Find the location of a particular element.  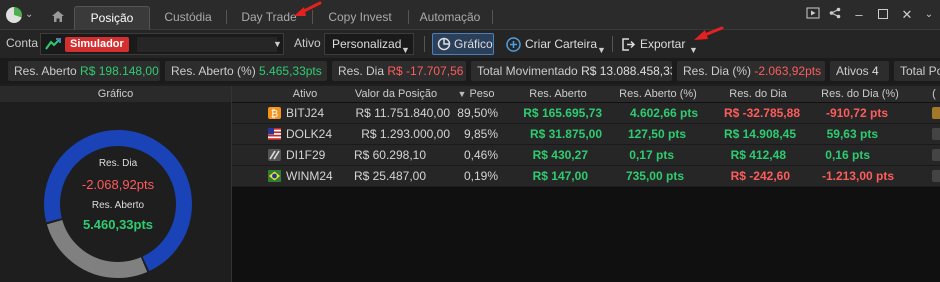

stat-total-movimentado: Total Movimentado R$ 13.088.458,33 is located at coordinates (571, 71).